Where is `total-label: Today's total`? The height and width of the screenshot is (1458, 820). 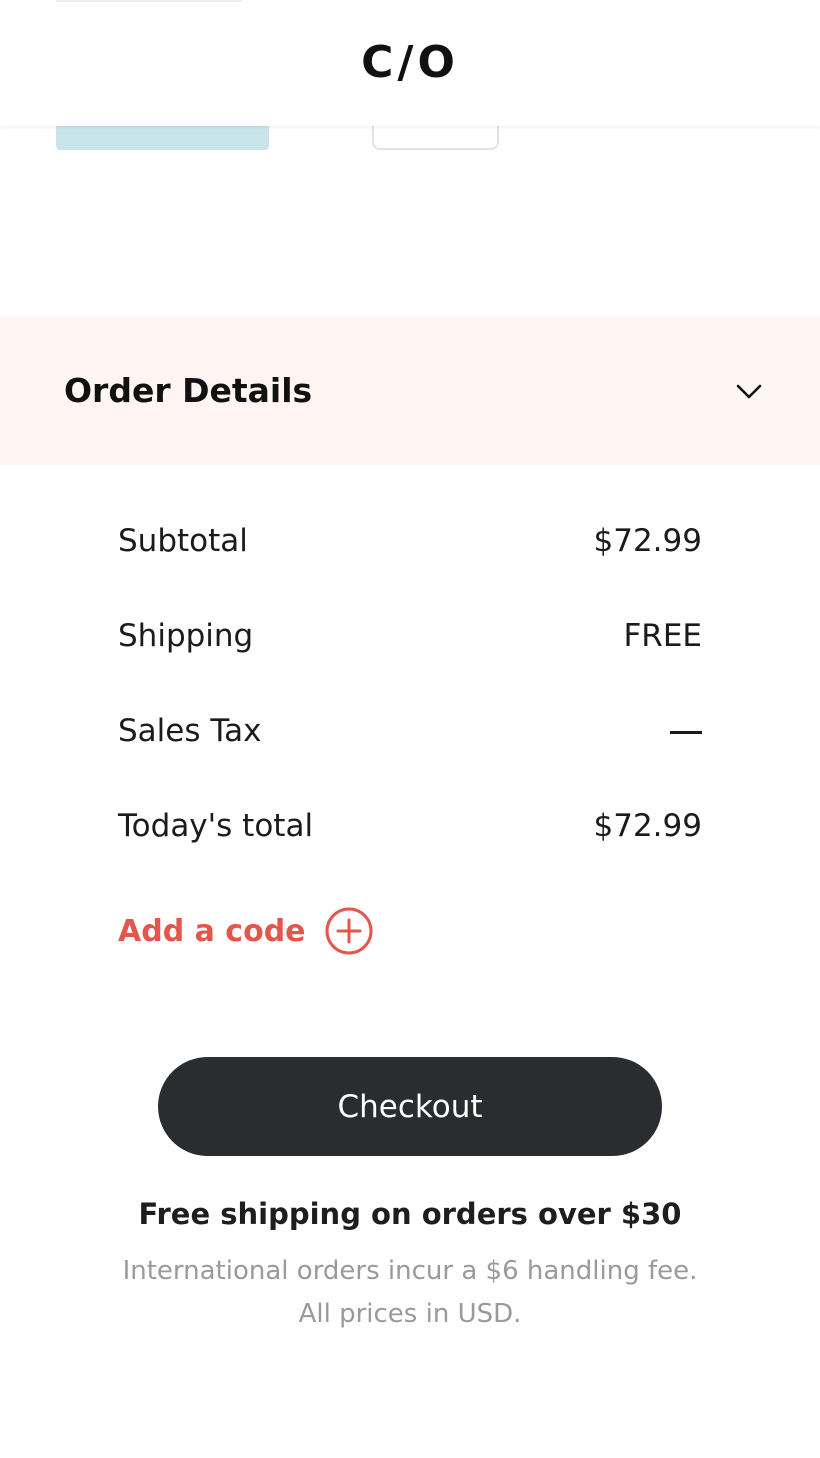 total-label: Today's total is located at coordinates (216, 825).